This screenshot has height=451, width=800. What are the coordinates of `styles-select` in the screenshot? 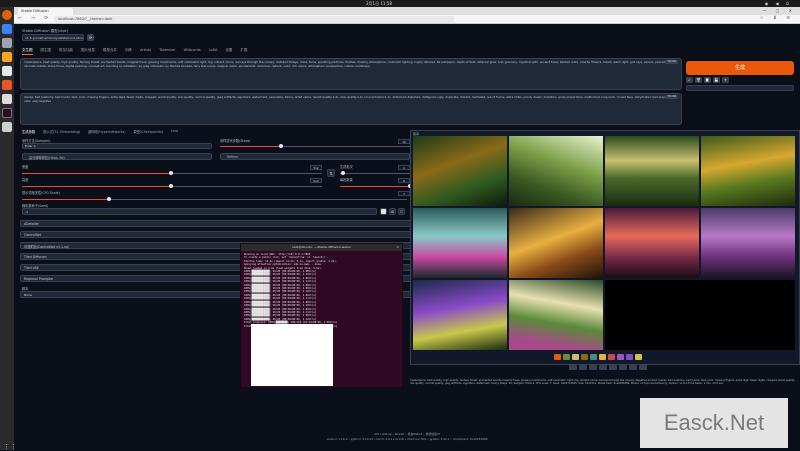 It's located at (740, 88).